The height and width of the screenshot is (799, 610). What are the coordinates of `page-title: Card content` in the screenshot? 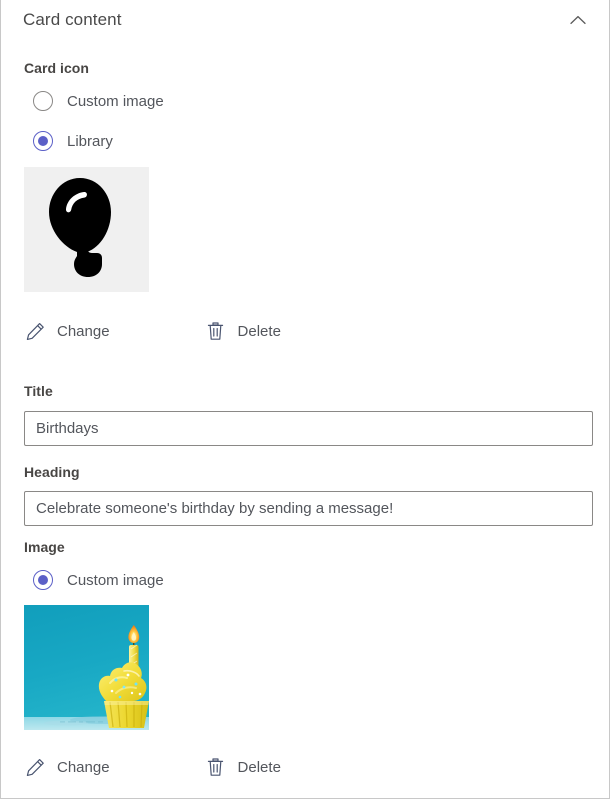 It's located at (72, 19).